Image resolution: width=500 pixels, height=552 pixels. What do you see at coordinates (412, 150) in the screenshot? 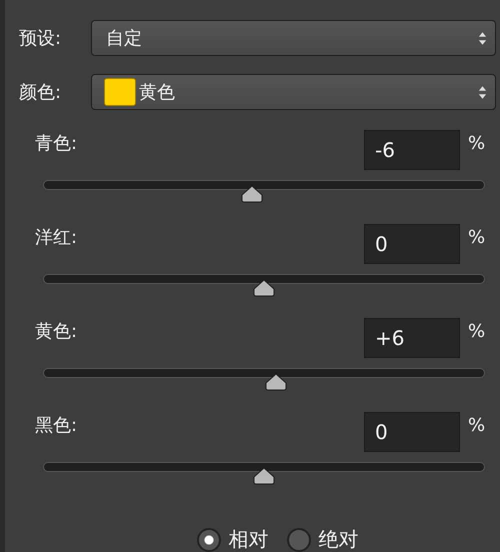
I see `value-field: -6` at bounding box center [412, 150].